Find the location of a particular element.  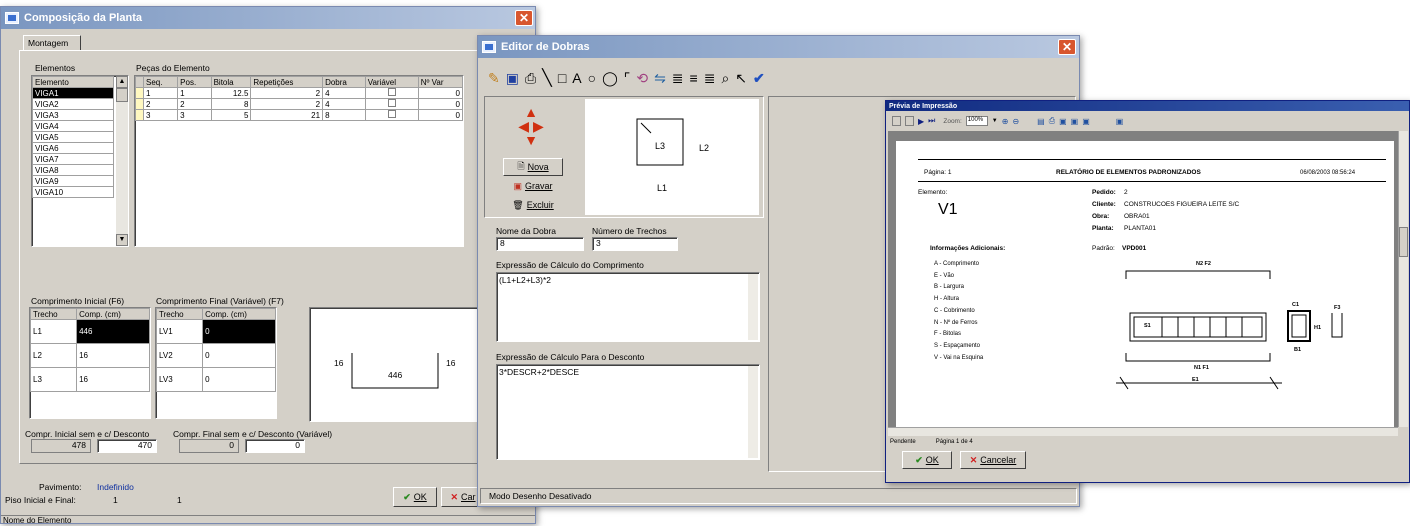

elemento-row: VIGA2 is located at coordinates (73, 104).